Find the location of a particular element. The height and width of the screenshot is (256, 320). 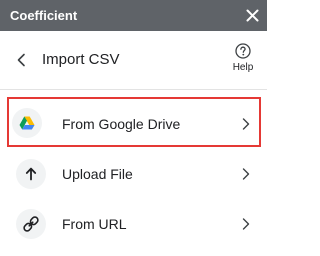

link-icon is located at coordinates (31, 224).